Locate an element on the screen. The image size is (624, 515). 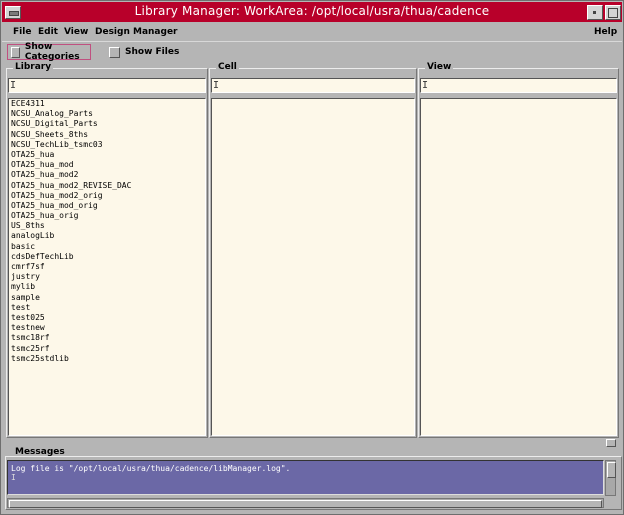
menu-bar: File Edit View Design Manager Help is located at coordinates (312, 32).